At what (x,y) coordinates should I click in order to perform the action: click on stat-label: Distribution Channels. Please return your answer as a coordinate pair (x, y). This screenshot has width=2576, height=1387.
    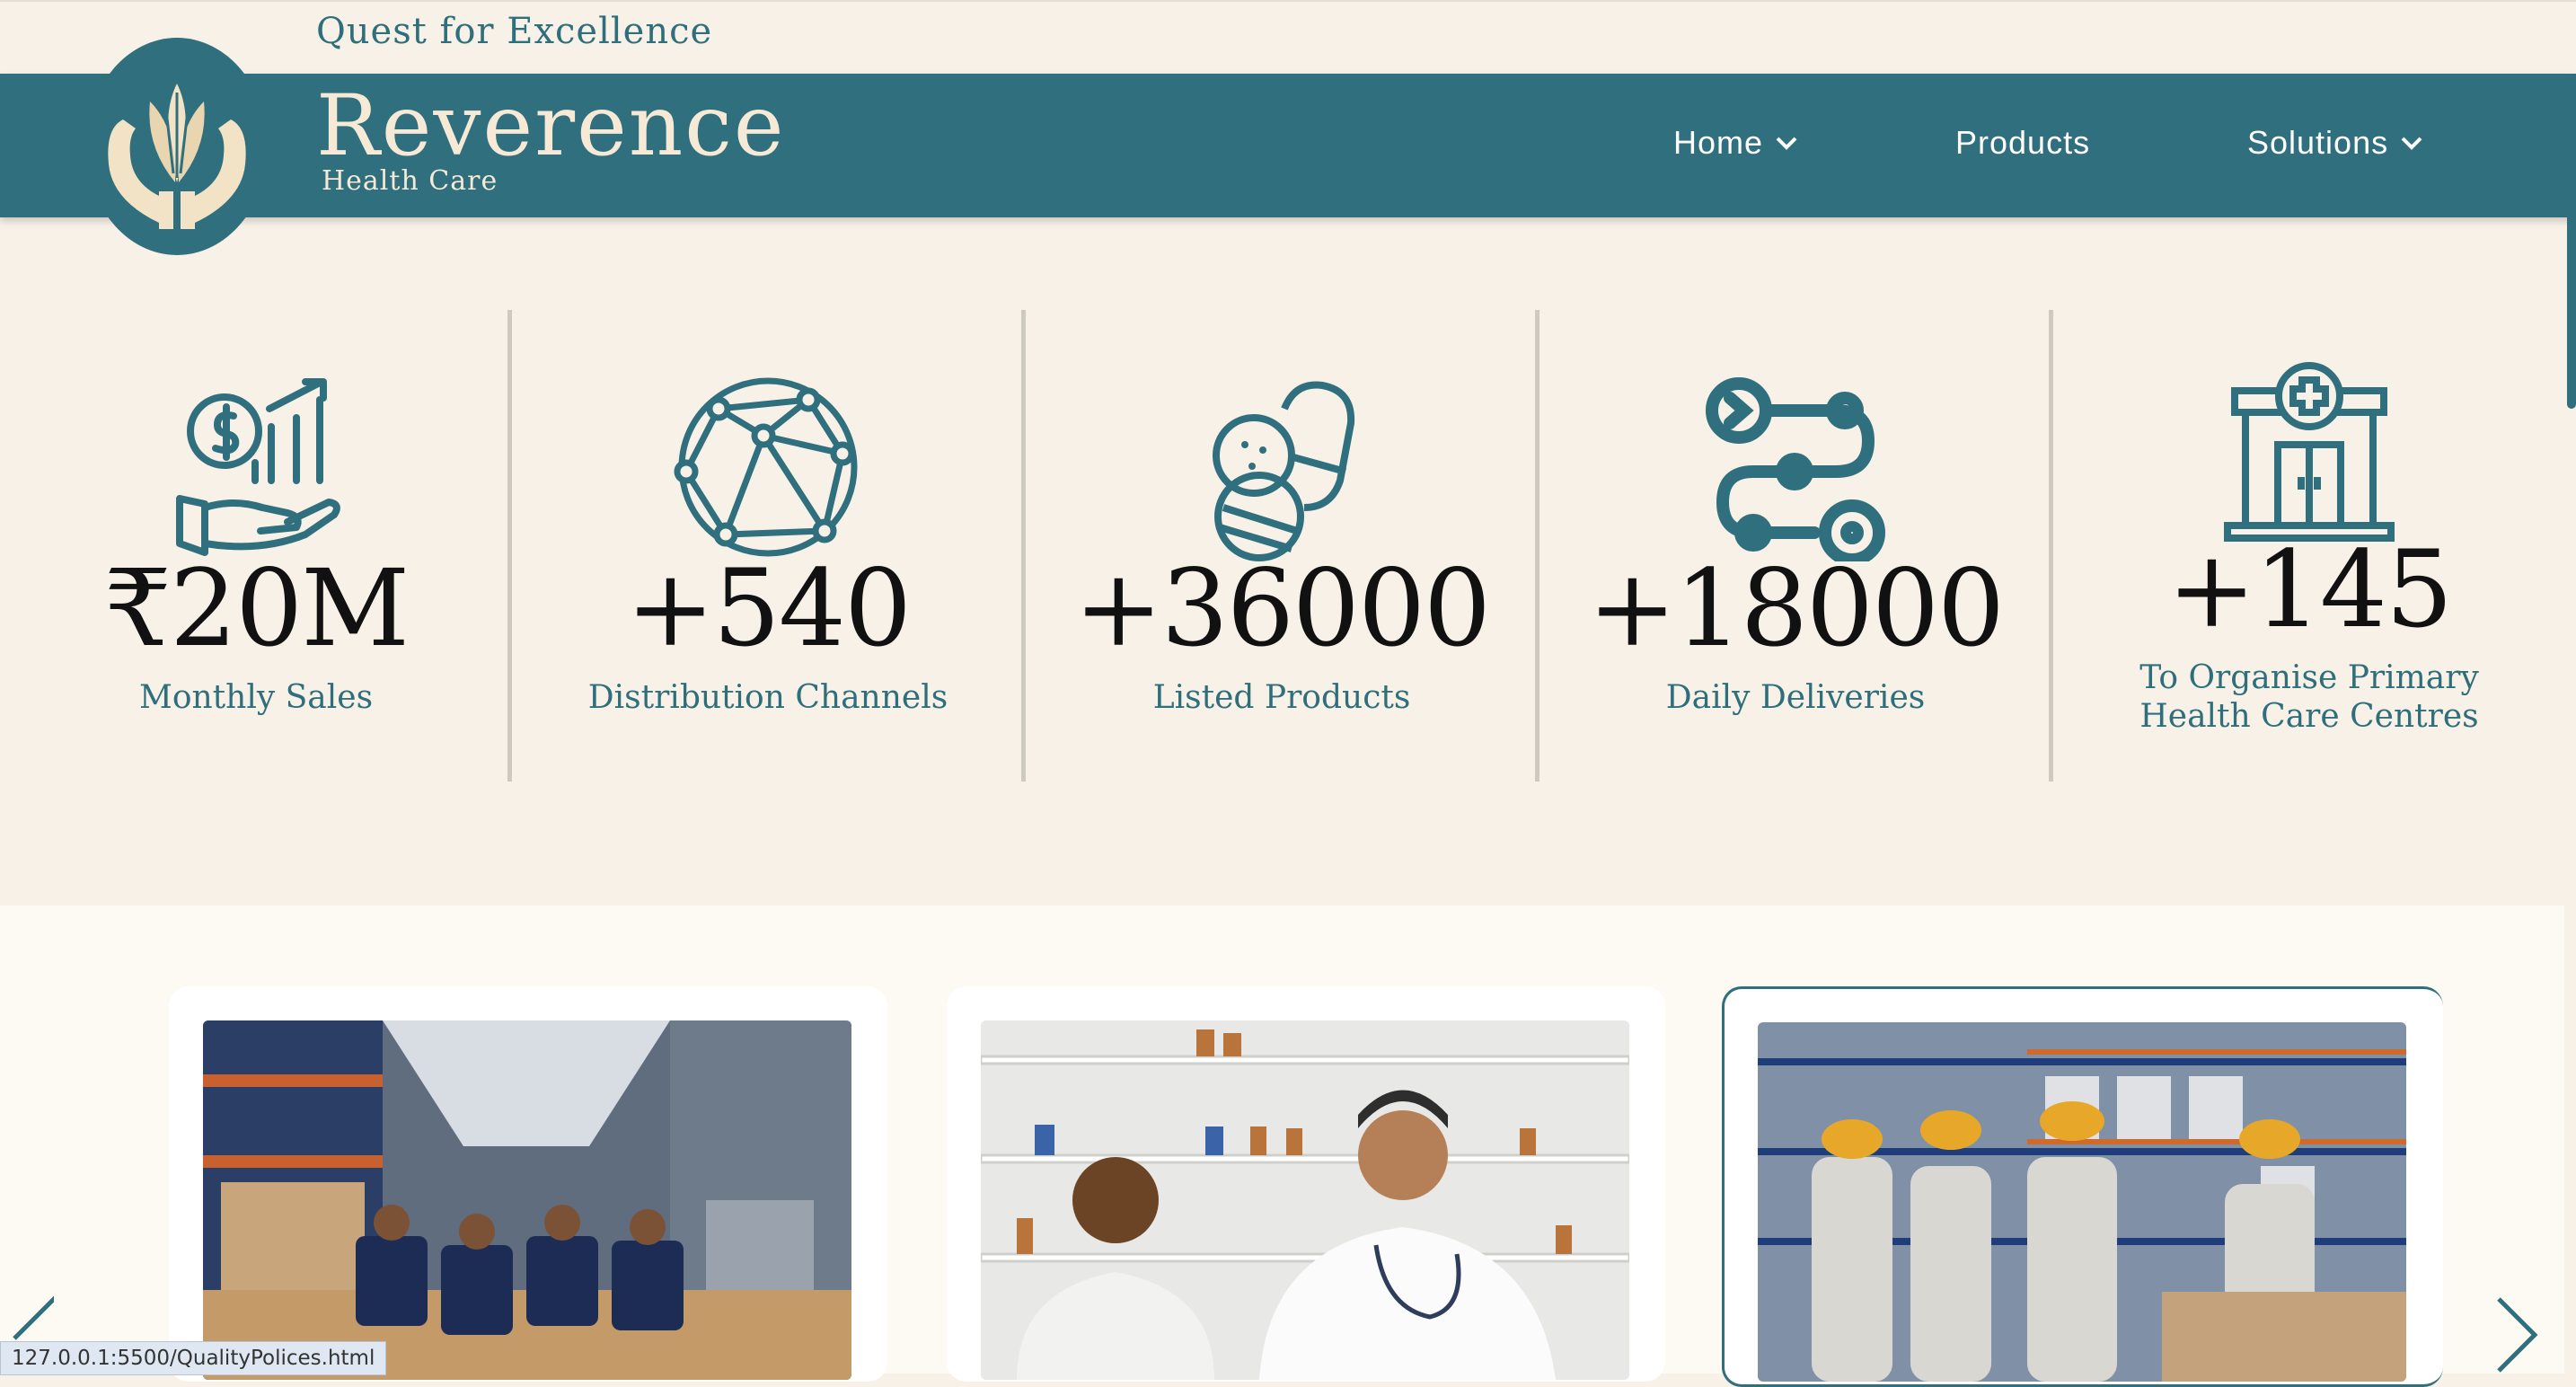
    Looking at the image, I should click on (767, 697).